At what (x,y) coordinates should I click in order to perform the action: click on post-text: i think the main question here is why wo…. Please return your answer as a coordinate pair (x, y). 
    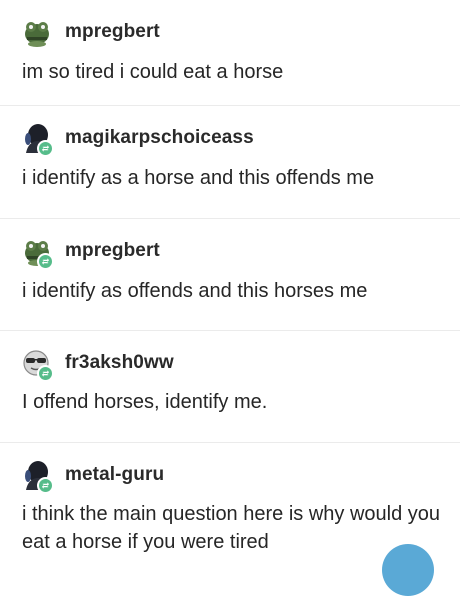
    Looking at the image, I should click on (231, 528).